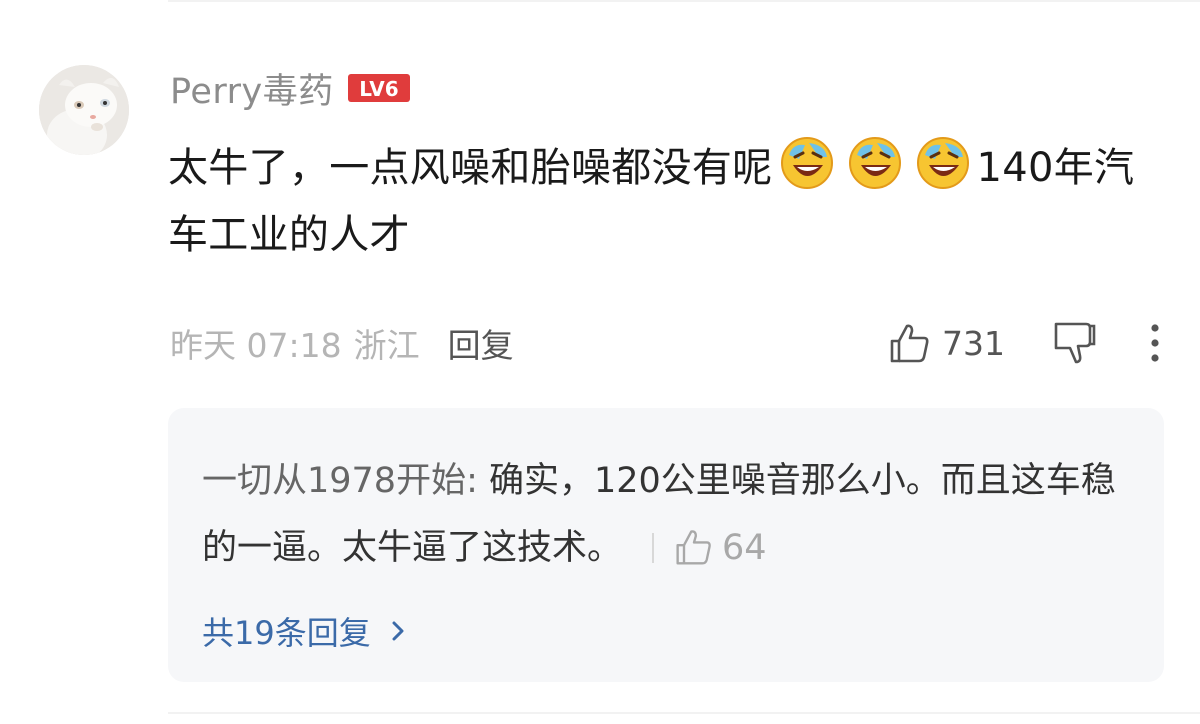  What do you see at coordinates (684, 1) in the screenshot?
I see `top-divider` at bounding box center [684, 1].